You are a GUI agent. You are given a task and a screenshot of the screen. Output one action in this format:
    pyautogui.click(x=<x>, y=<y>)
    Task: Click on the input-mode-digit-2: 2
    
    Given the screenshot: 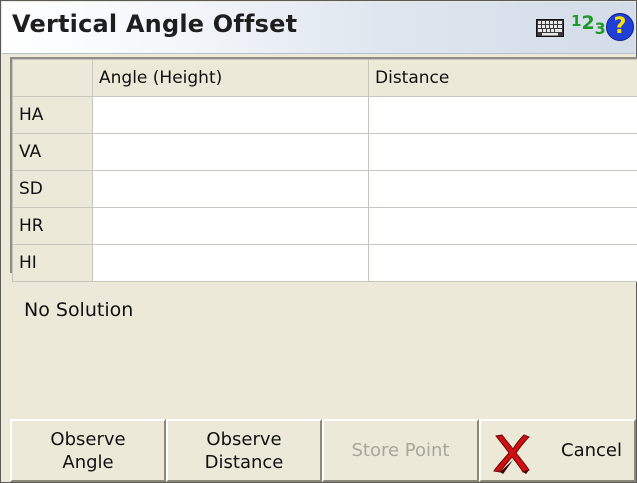 What is the action you would take?
    pyautogui.click(x=588, y=23)
    